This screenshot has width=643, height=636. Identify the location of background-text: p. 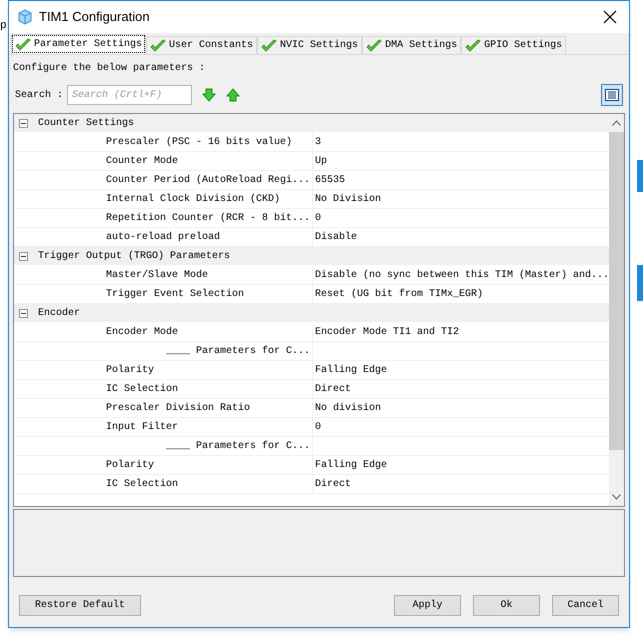
(3, 26).